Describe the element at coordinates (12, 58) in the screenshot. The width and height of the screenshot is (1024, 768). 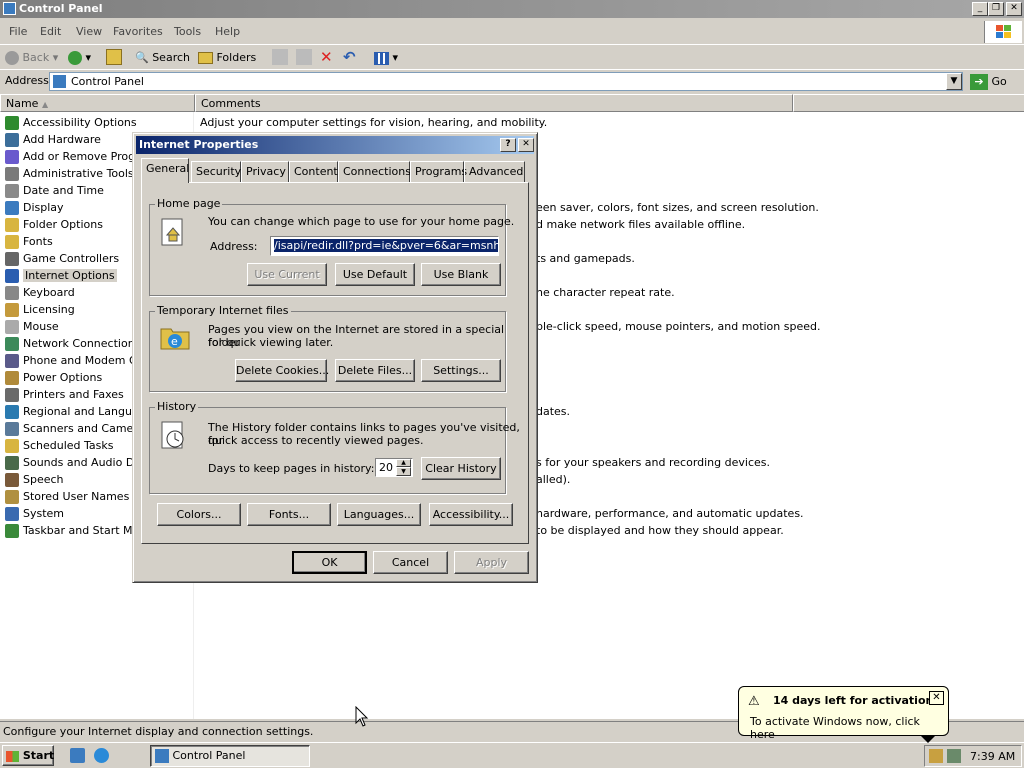
I see `back-arrow-icon` at that location.